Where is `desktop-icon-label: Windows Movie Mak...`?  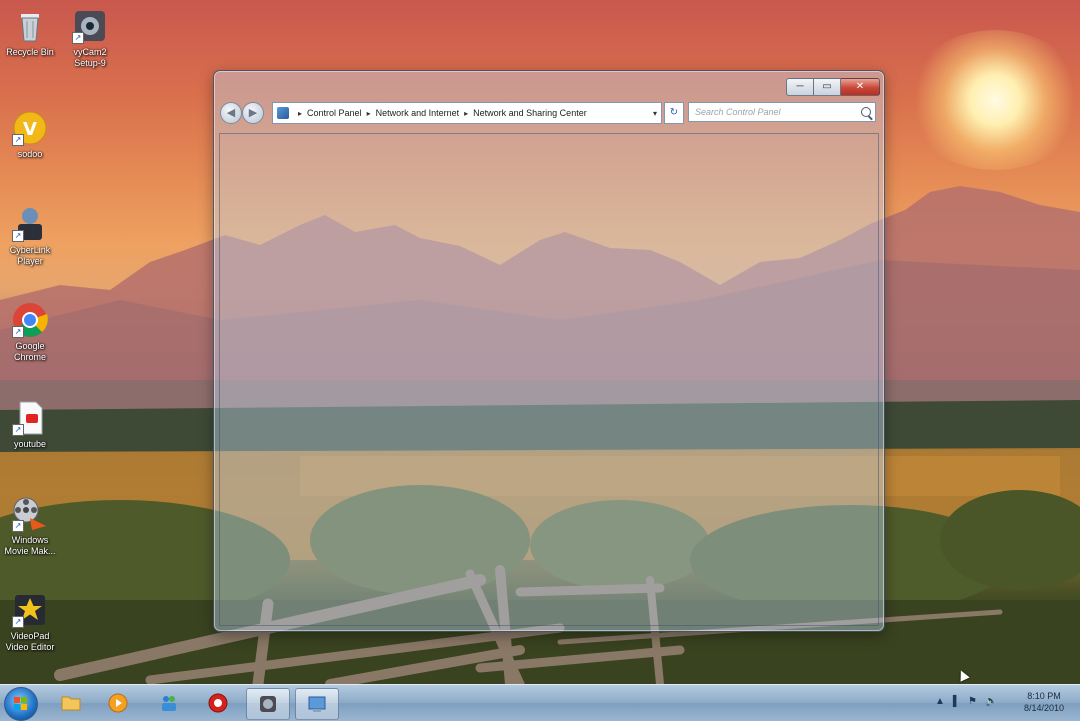
desktop-icon-label: Windows Movie Mak... is located at coordinates (30, 545).